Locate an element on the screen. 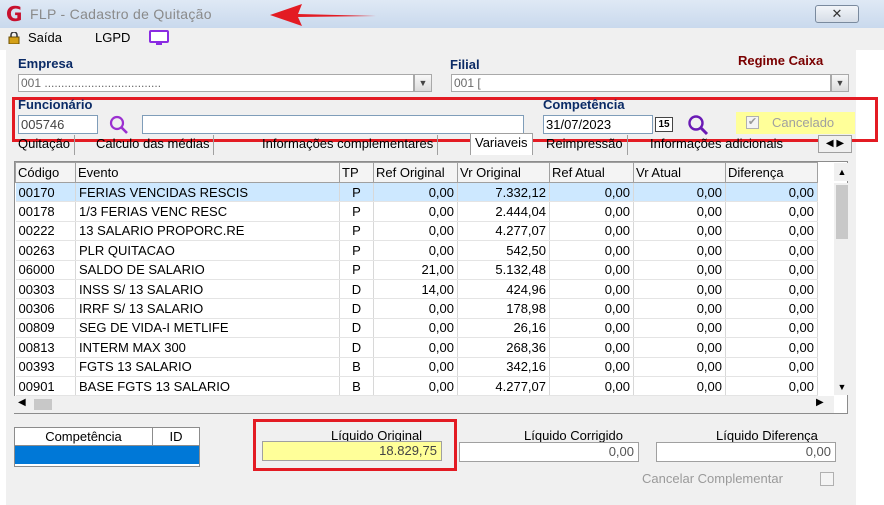 This screenshot has width=884, height=505. liquido-diferenca-label: Líquido Diferença is located at coordinates (767, 435).